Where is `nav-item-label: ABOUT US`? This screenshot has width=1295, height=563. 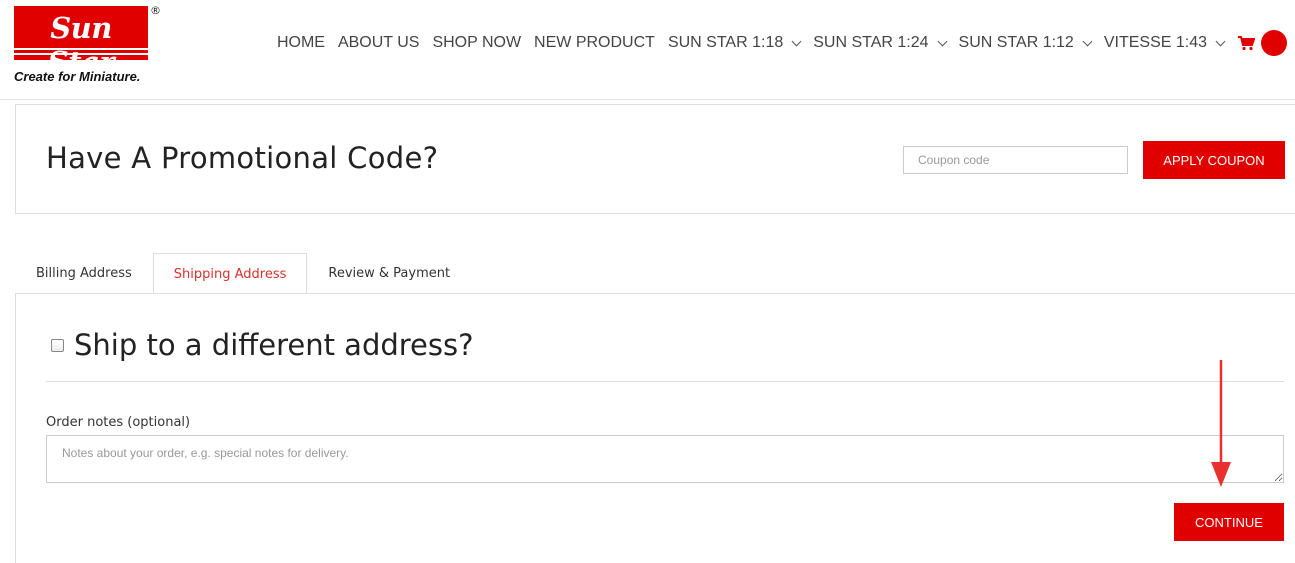 nav-item-label: ABOUT US is located at coordinates (378, 42).